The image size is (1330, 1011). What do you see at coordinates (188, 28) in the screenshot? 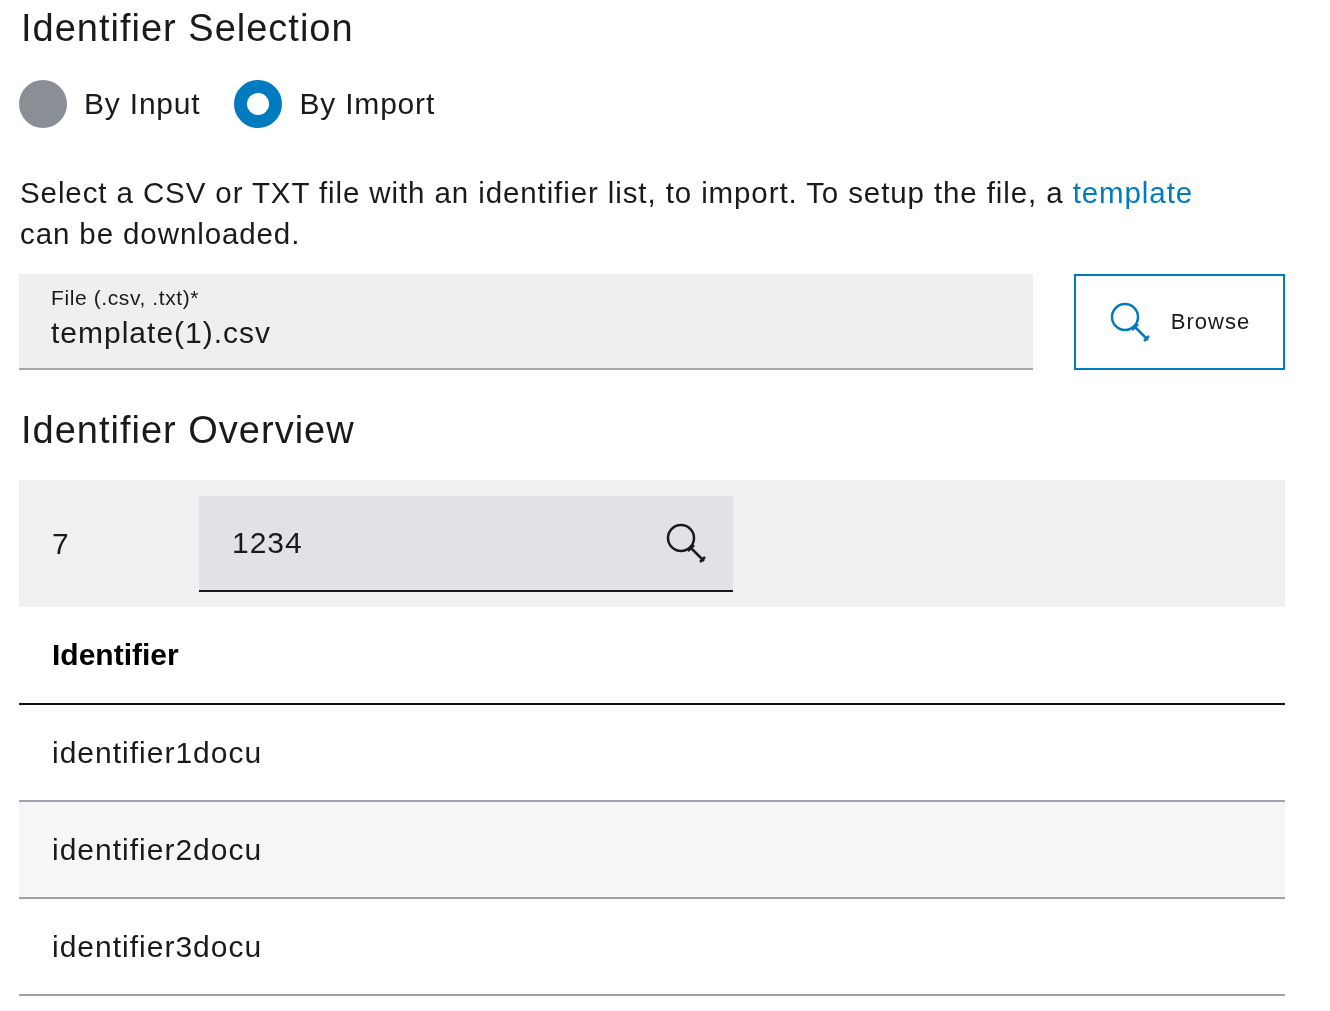
I see `section-title: Identifier Selection` at bounding box center [188, 28].